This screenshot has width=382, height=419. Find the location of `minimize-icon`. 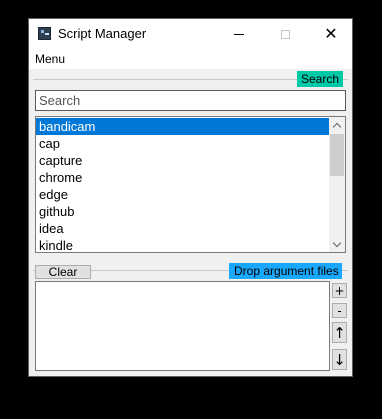

minimize-icon is located at coordinates (239, 34).